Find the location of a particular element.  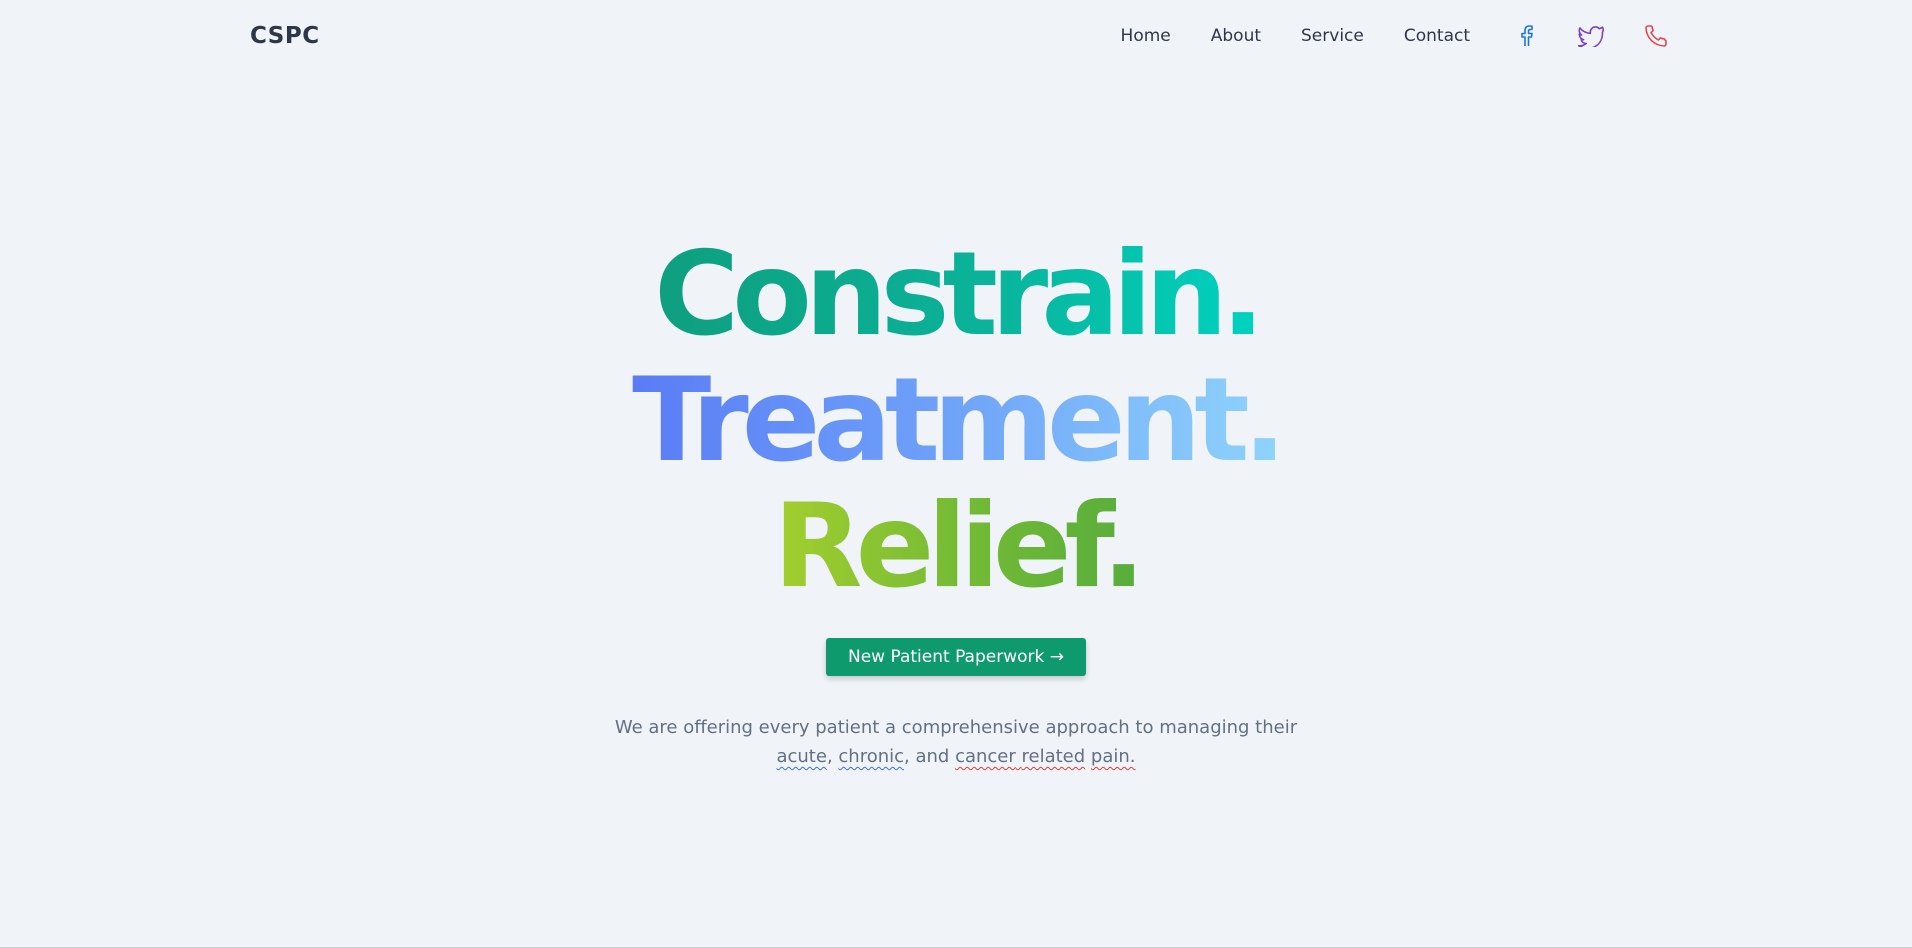

spellcheck-word: chronic is located at coordinates (871, 756).